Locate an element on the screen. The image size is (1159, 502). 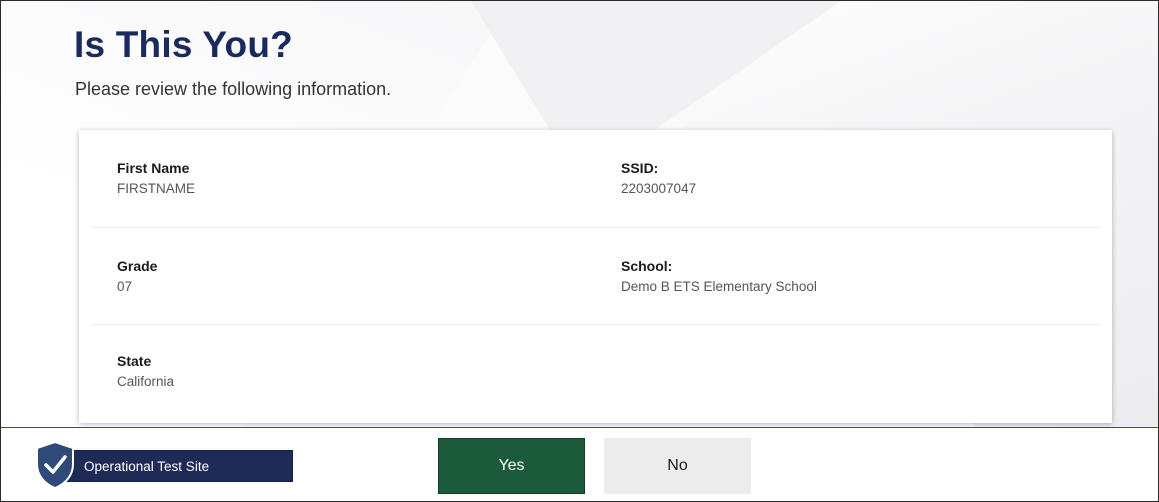
footer-bar: Operational Test Site Yes No is located at coordinates (579, 464).